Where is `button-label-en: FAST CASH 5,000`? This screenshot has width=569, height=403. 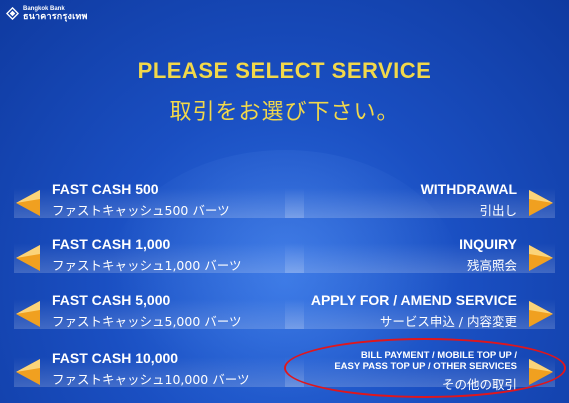
button-label-en: FAST CASH 5,000 is located at coordinates (111, 300).